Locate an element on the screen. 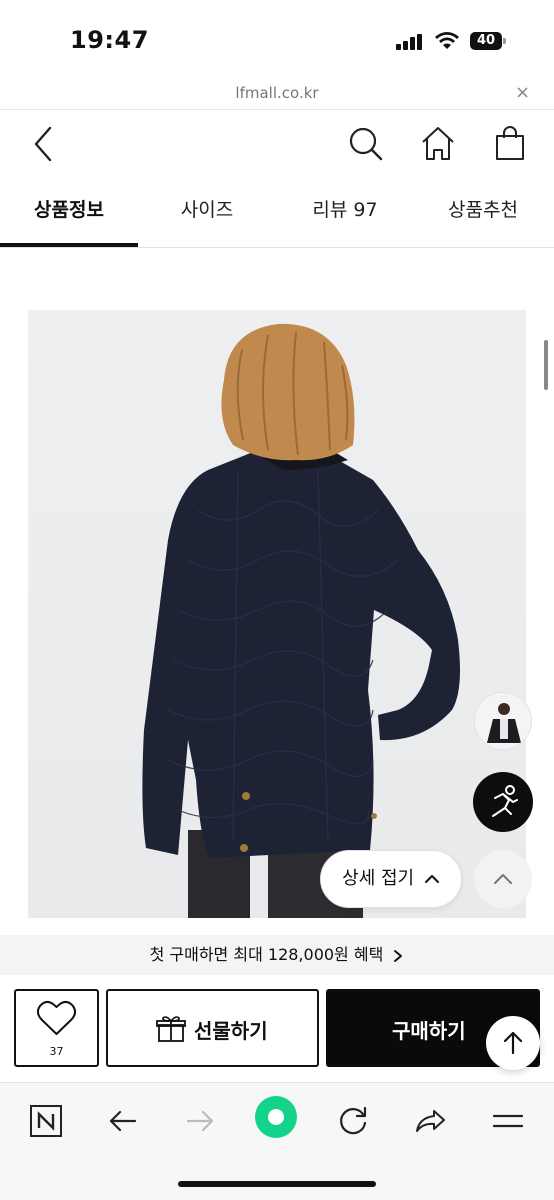 Image resolution: width=554 pixels, height=1200 pixels. gift-button: 선물하기 is located at coordinates (212, 1028).